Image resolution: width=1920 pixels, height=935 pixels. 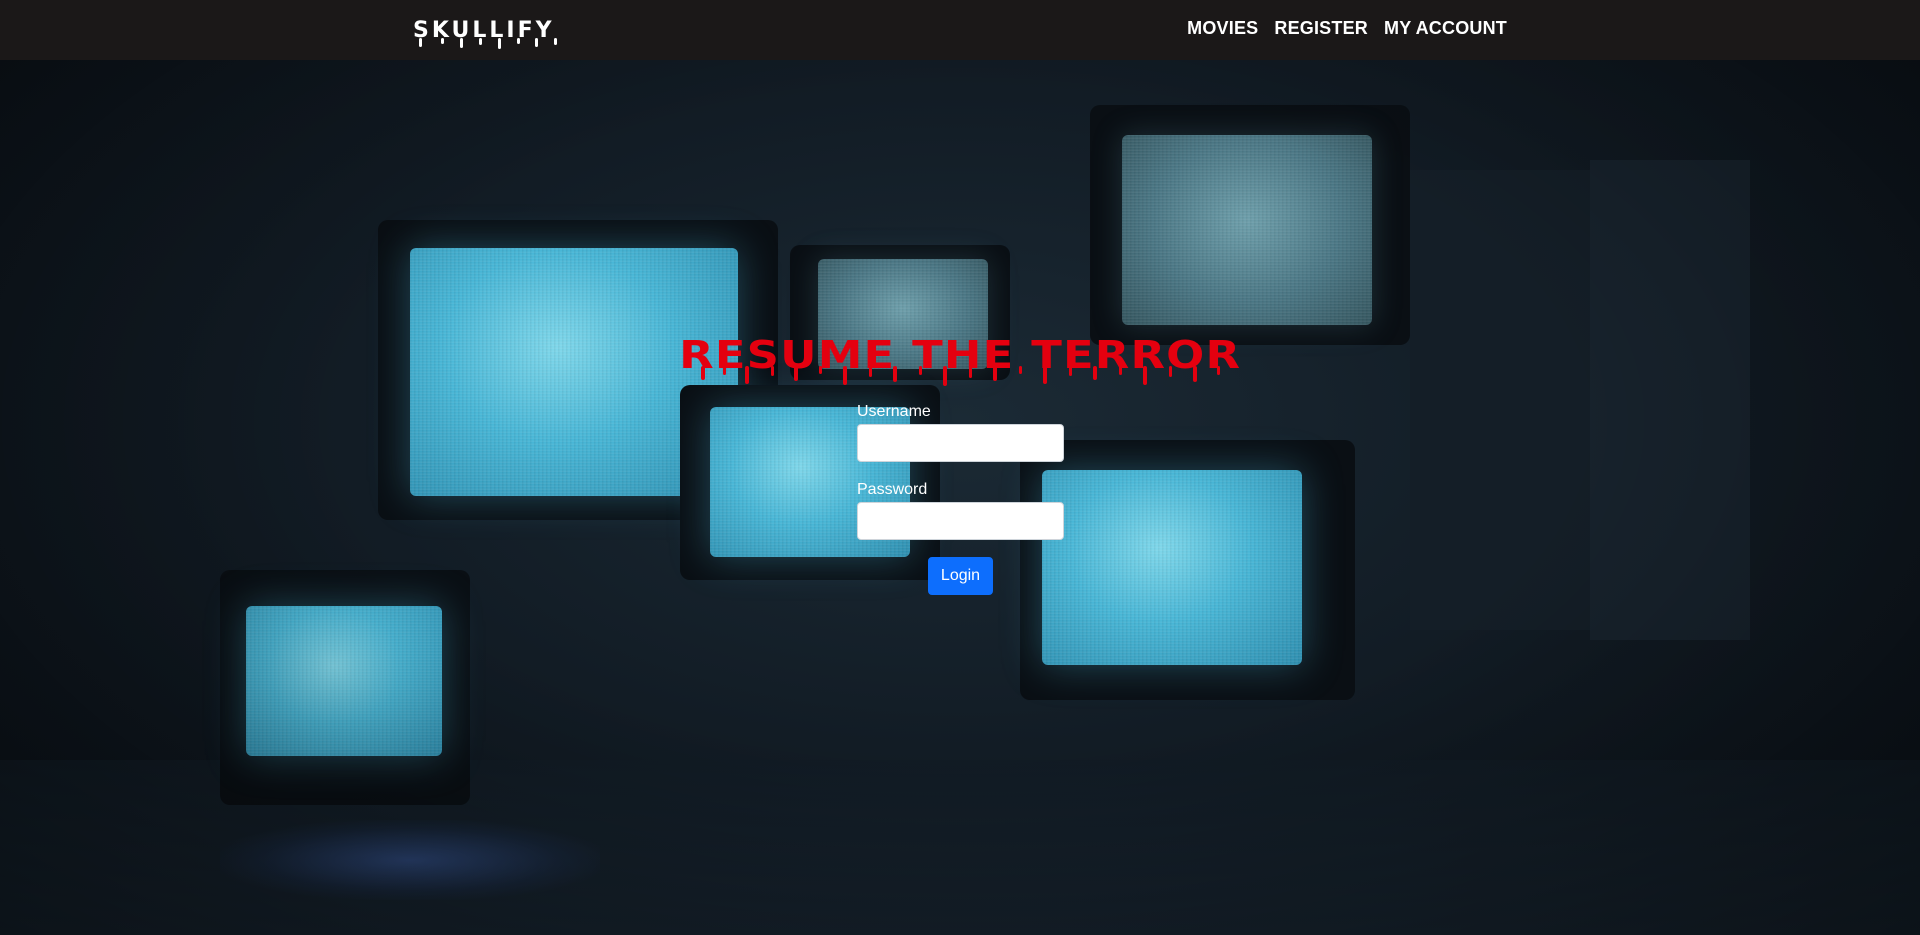 I want to click on password-input, so click(x=960, y=521).